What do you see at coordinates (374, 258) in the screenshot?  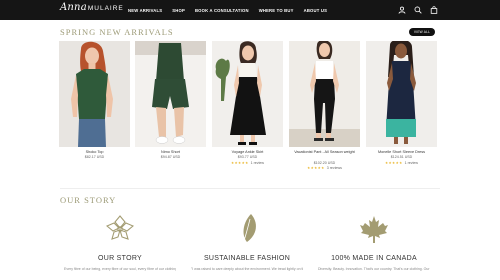 I see `feature-heading: 100% MADE IN CANADA` at bounding box center [374, 258].